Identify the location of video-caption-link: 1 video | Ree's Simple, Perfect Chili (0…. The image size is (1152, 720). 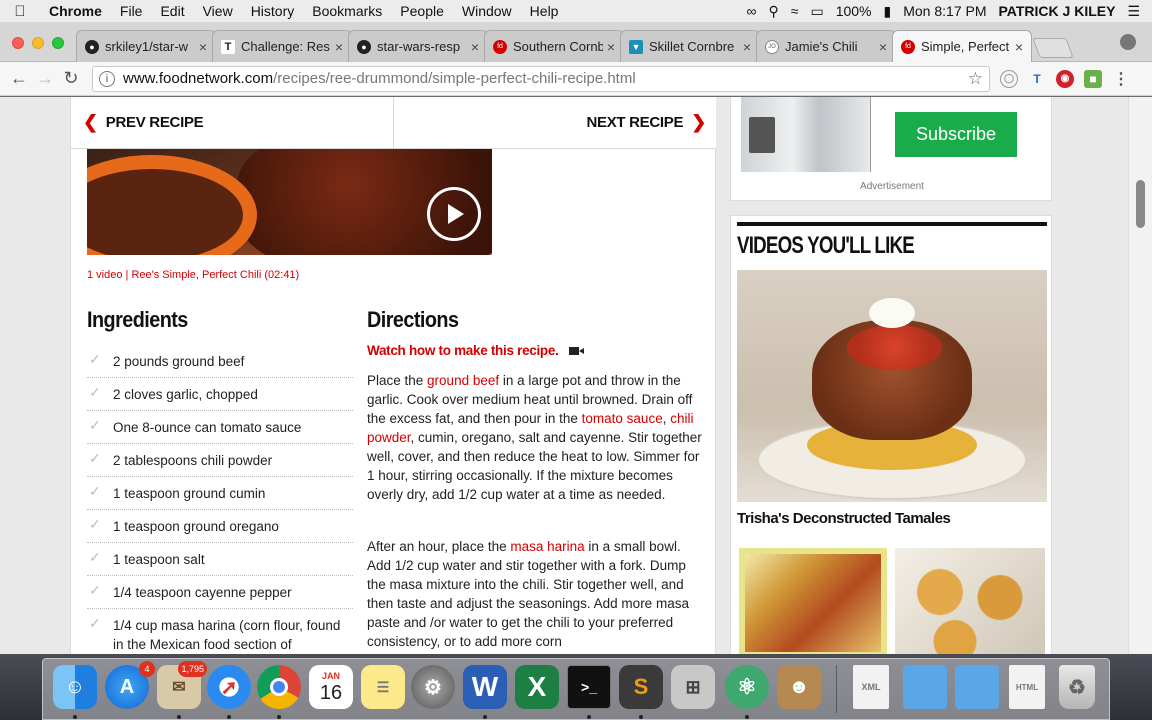
(193, 275).